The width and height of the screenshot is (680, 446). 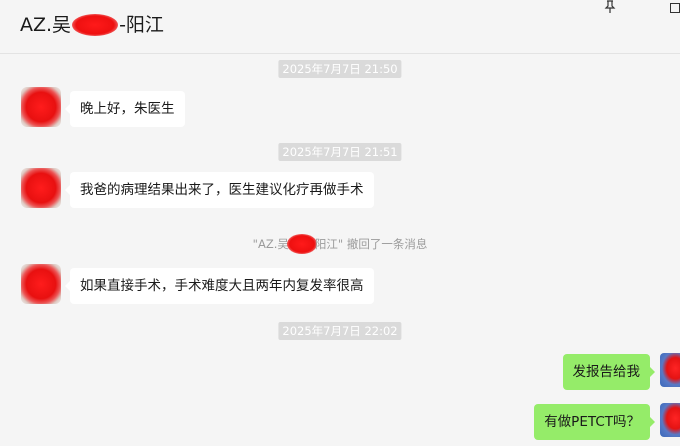 I want to click on maximize-icon, so click(x=673, y=8).